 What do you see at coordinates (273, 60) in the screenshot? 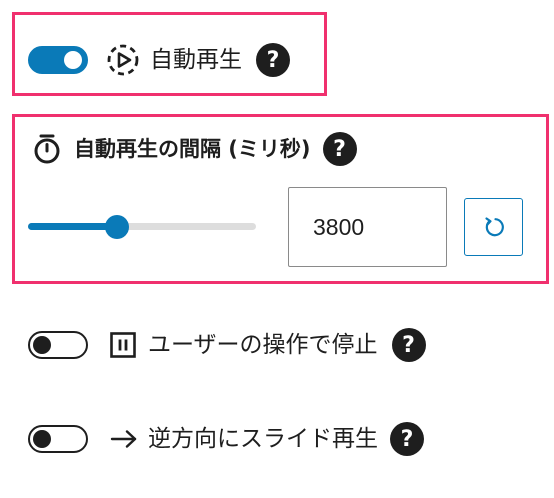
I see `autoplay-help-icon: ?` at bounding box center [273, 60].